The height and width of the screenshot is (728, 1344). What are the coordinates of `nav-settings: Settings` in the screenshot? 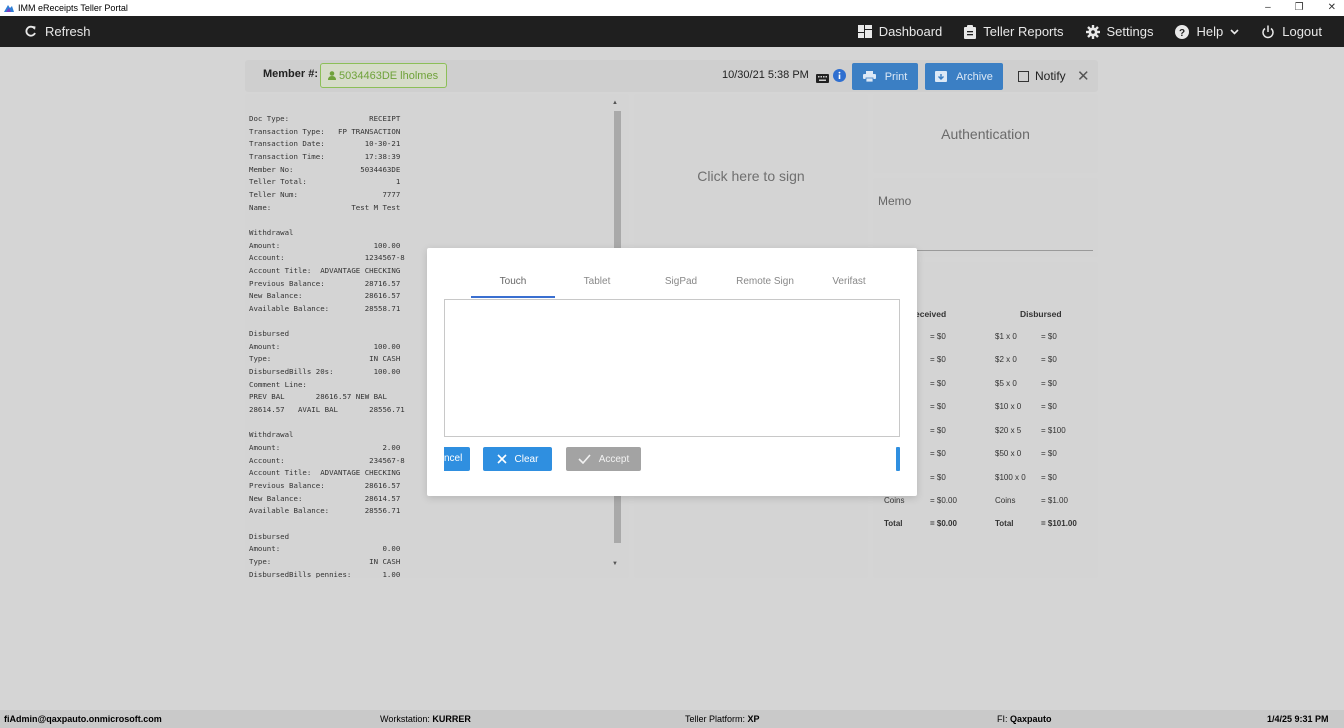 It's located at (1119, 31).